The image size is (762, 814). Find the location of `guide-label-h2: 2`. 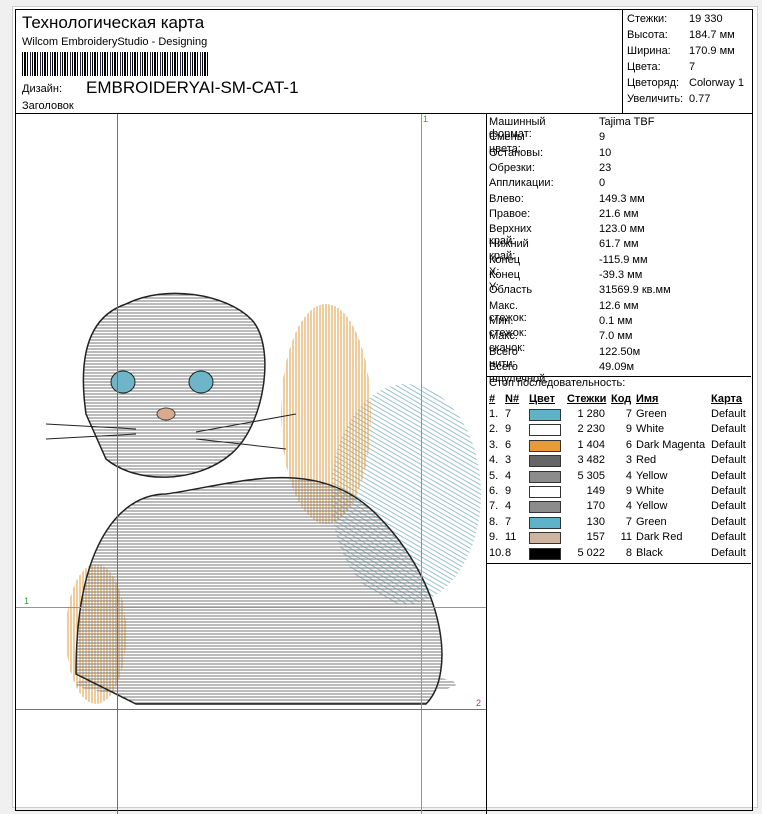

guide-label-h2: 2 is located at coordinates (479, 703).